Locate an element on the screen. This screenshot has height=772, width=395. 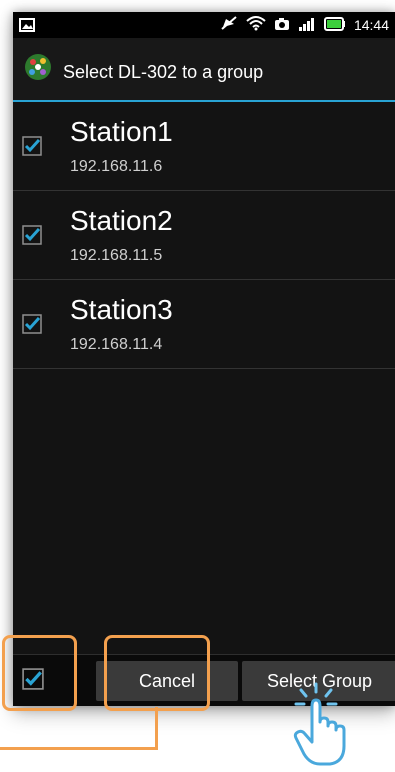
image-icon is located at coordinates (27, 26).